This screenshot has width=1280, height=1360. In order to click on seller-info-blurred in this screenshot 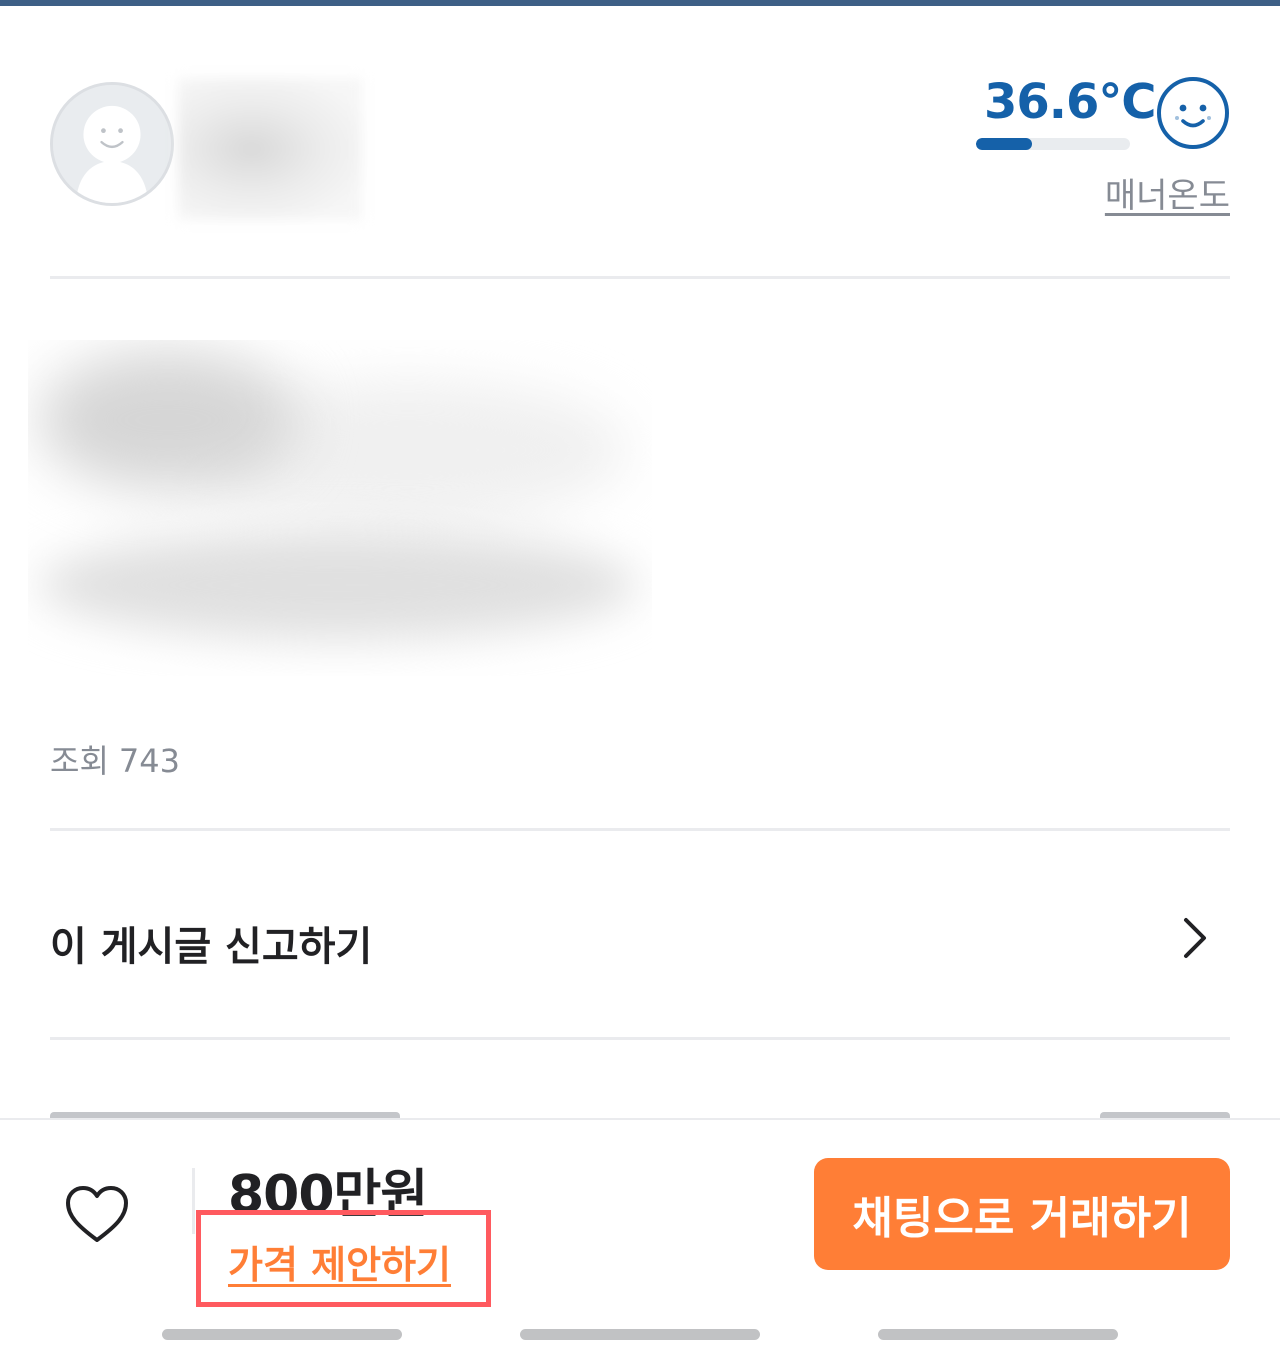, I will do `click(270, 149)`.